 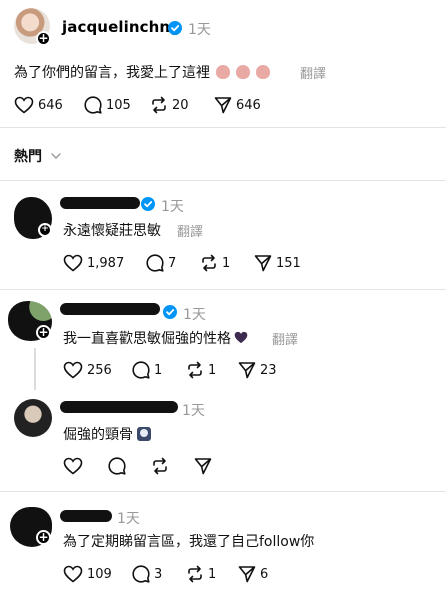 I want to click on reply-time: 1天, so click(x=193, y=411).